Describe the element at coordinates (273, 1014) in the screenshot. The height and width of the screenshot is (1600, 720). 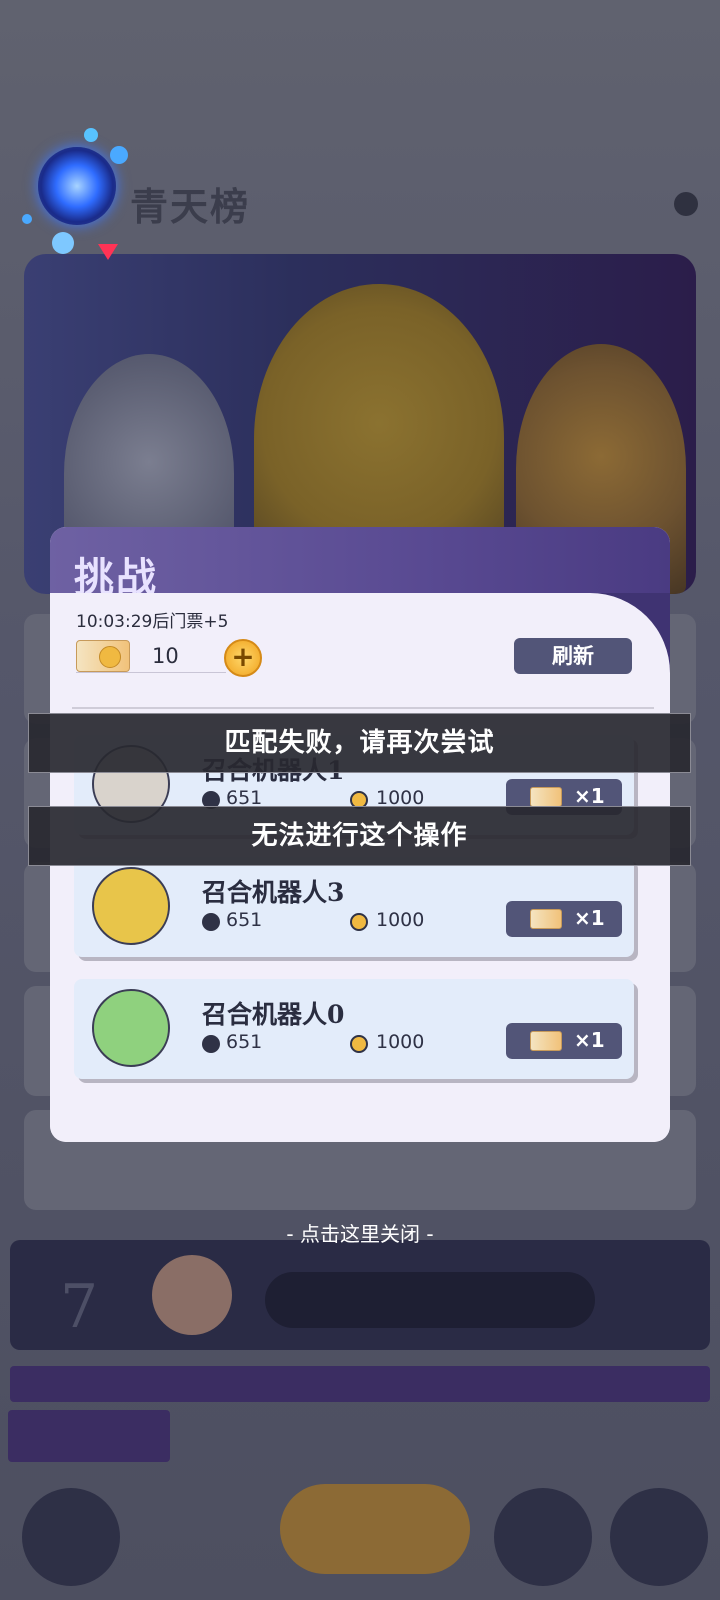
I see `opponent-name: 召合机器人0` at that location.